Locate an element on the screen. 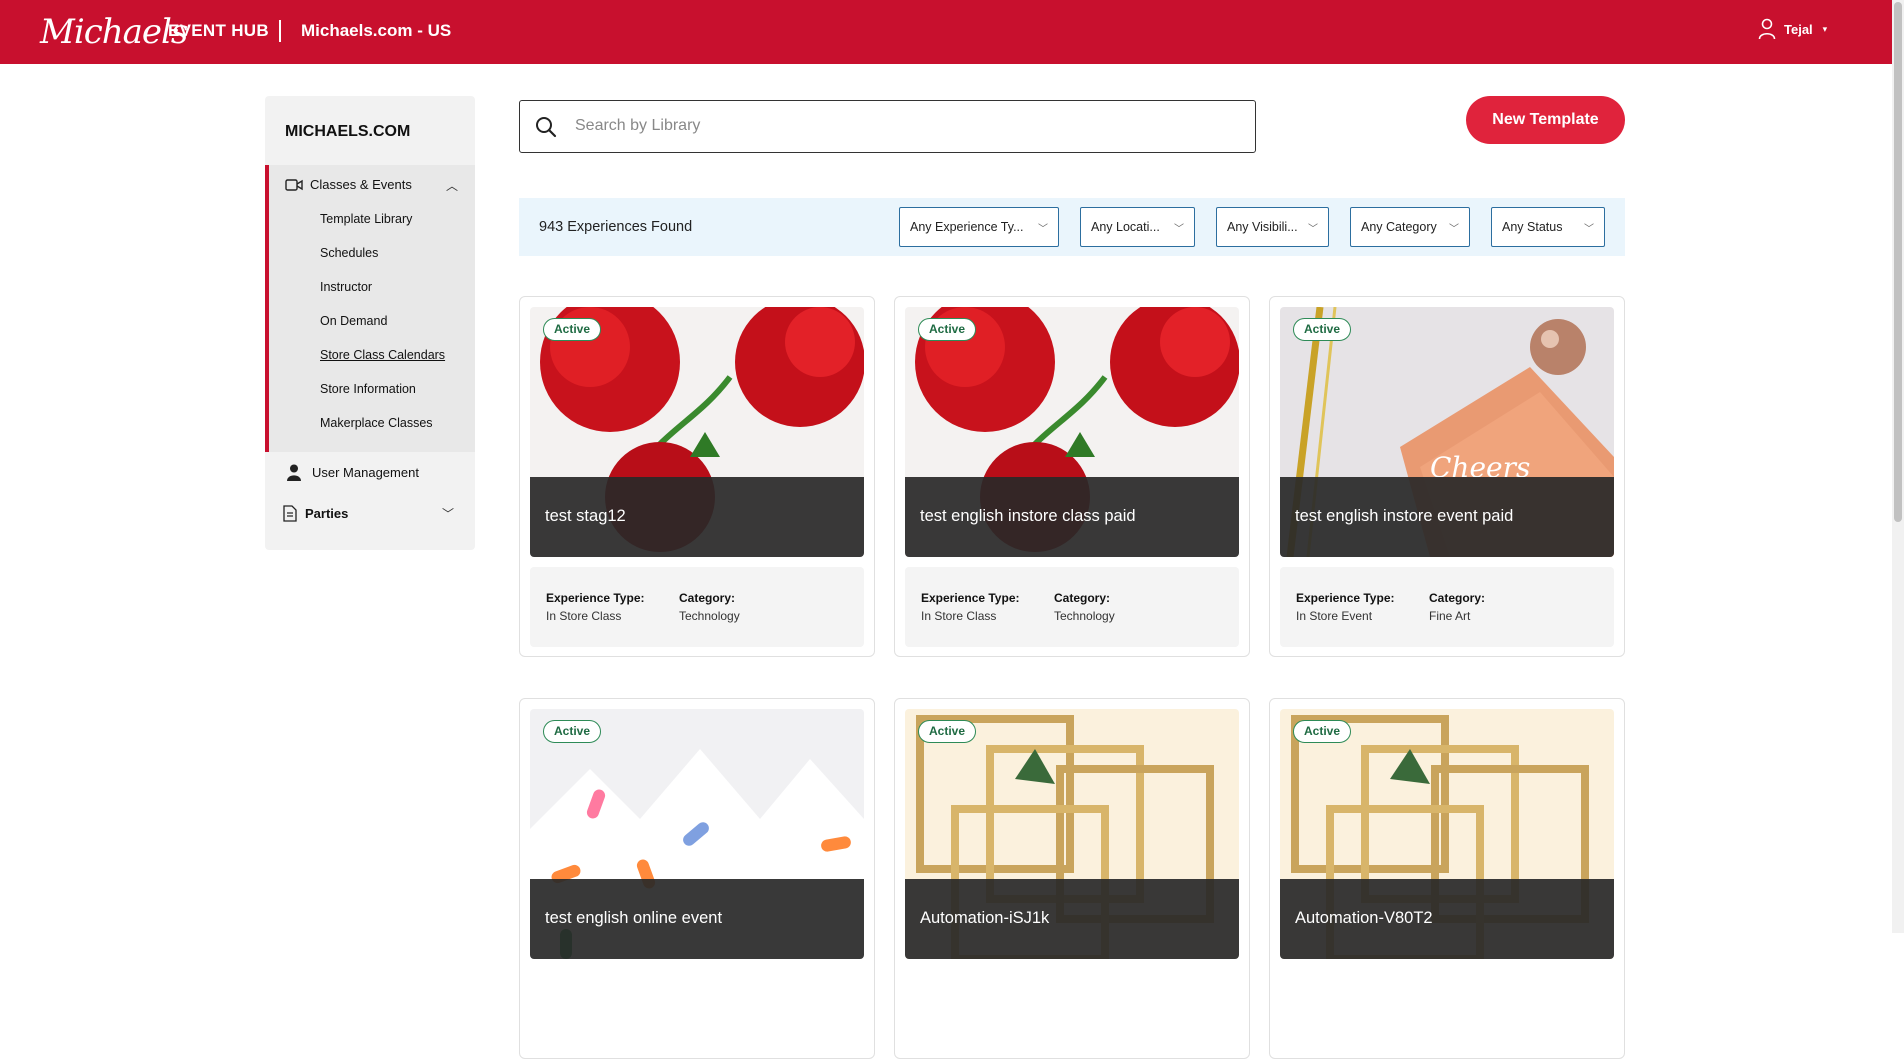 The height and width of the screenshot is (1059, 1904). header-divider is located at coordinates (280, 31).